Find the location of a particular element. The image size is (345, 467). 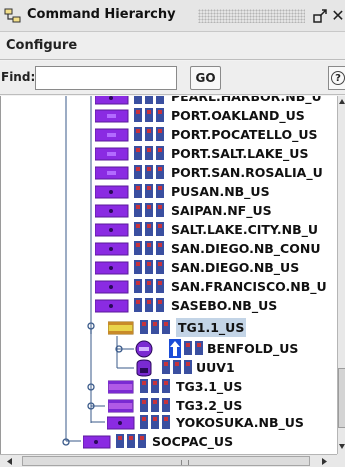

node-label: SALT.LAKE.CITY.NB_U is located at coordinates (245, 229).